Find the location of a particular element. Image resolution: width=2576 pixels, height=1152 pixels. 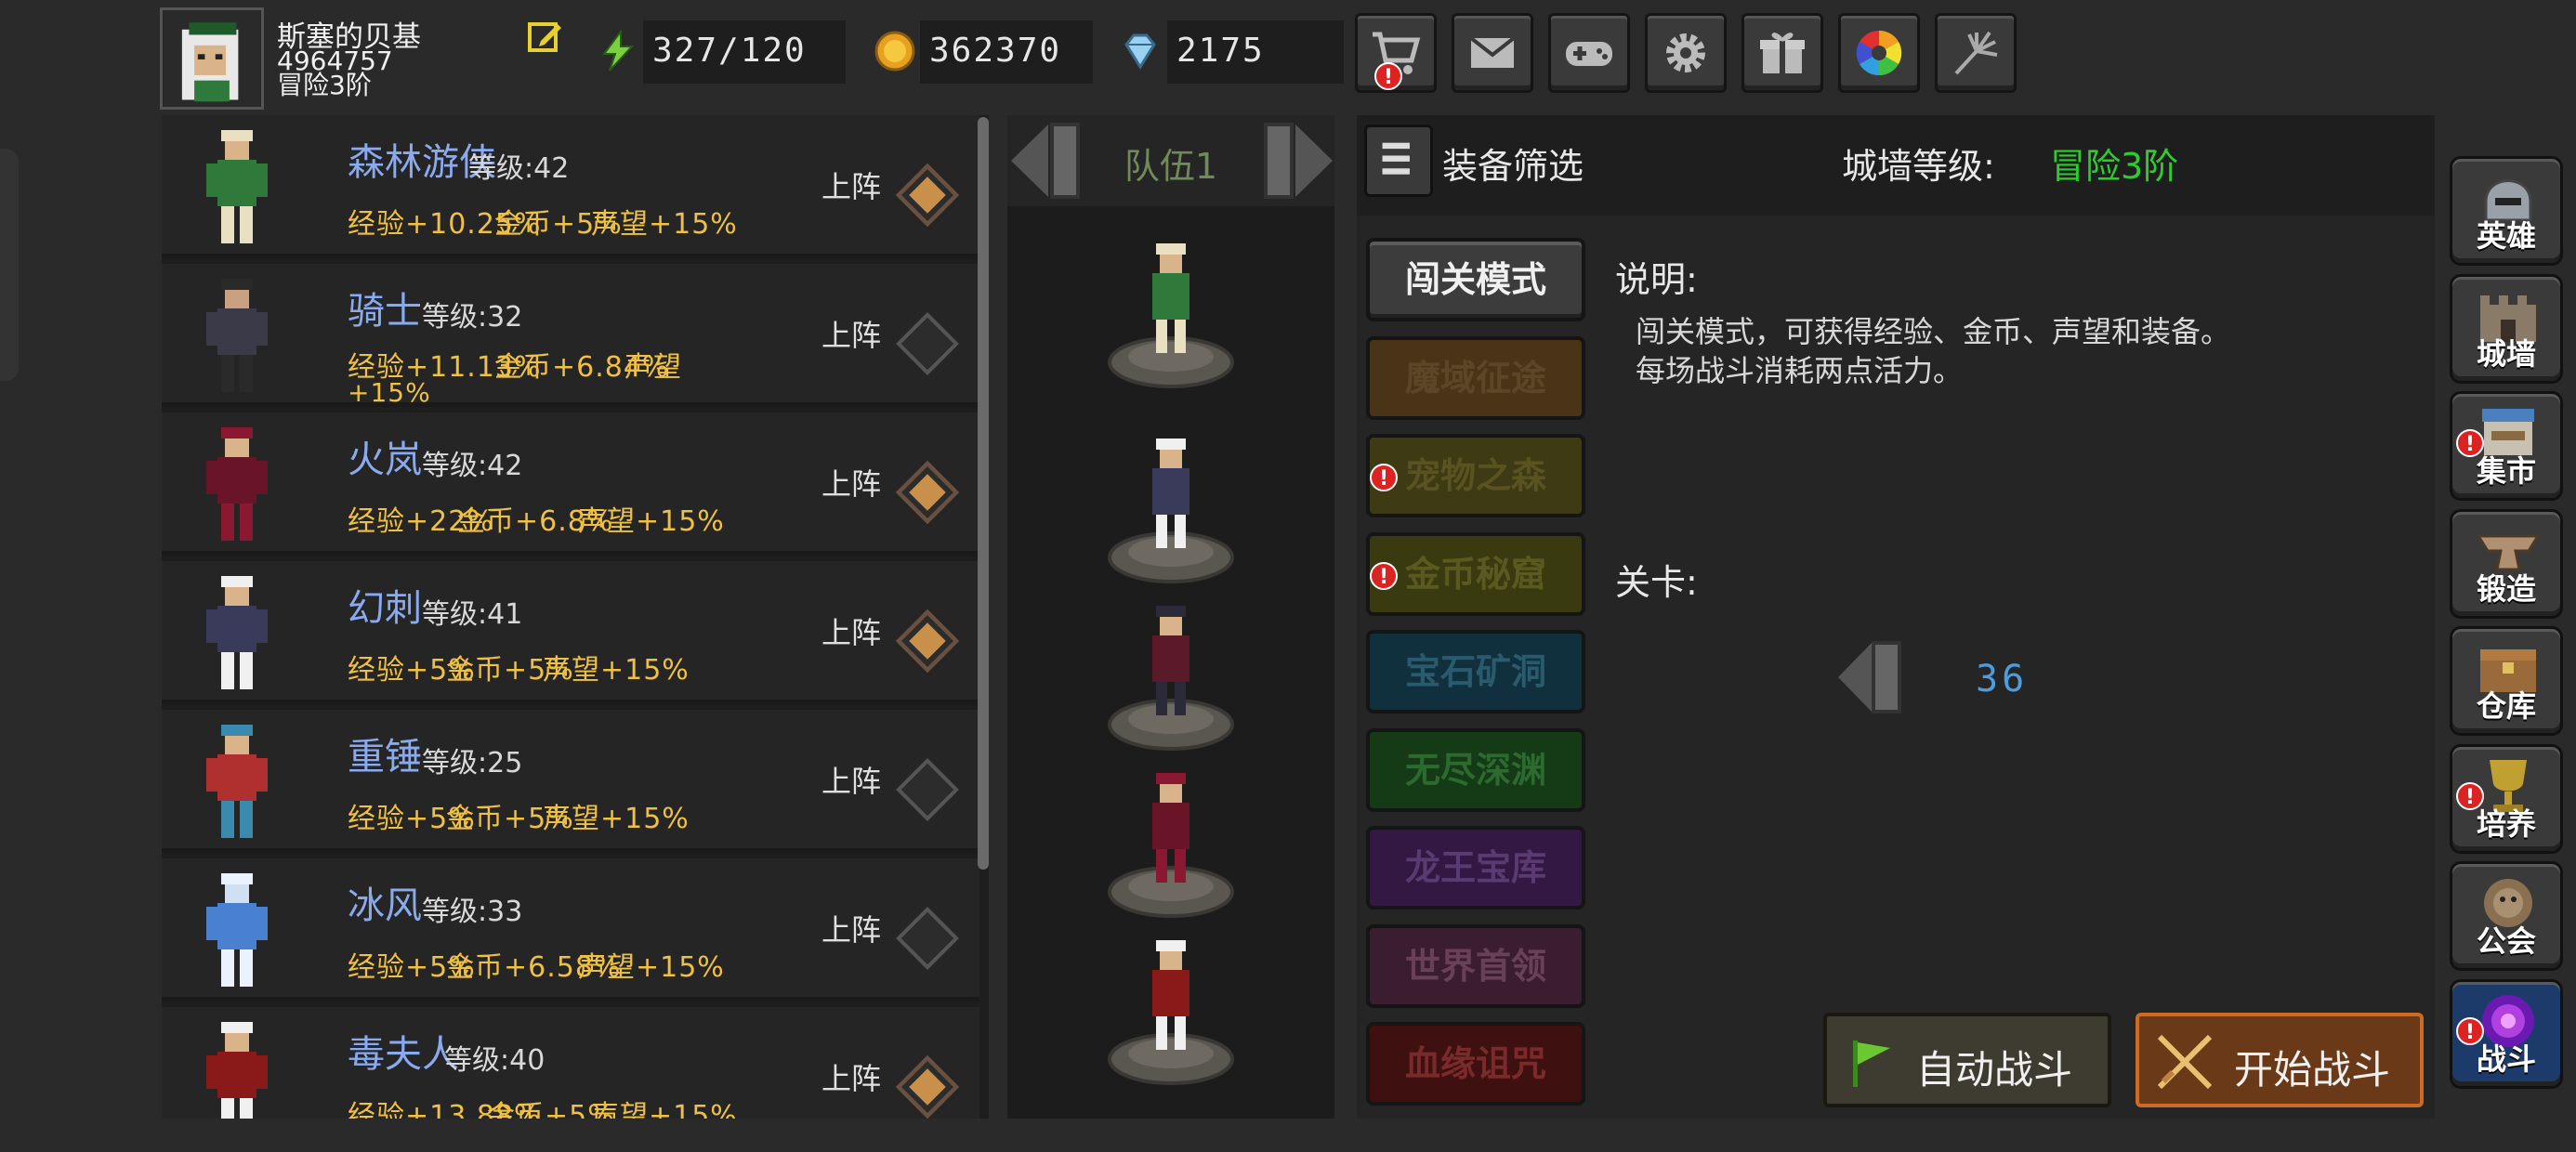

crossed-swords-icon is located at coordinates (2185, 1062).